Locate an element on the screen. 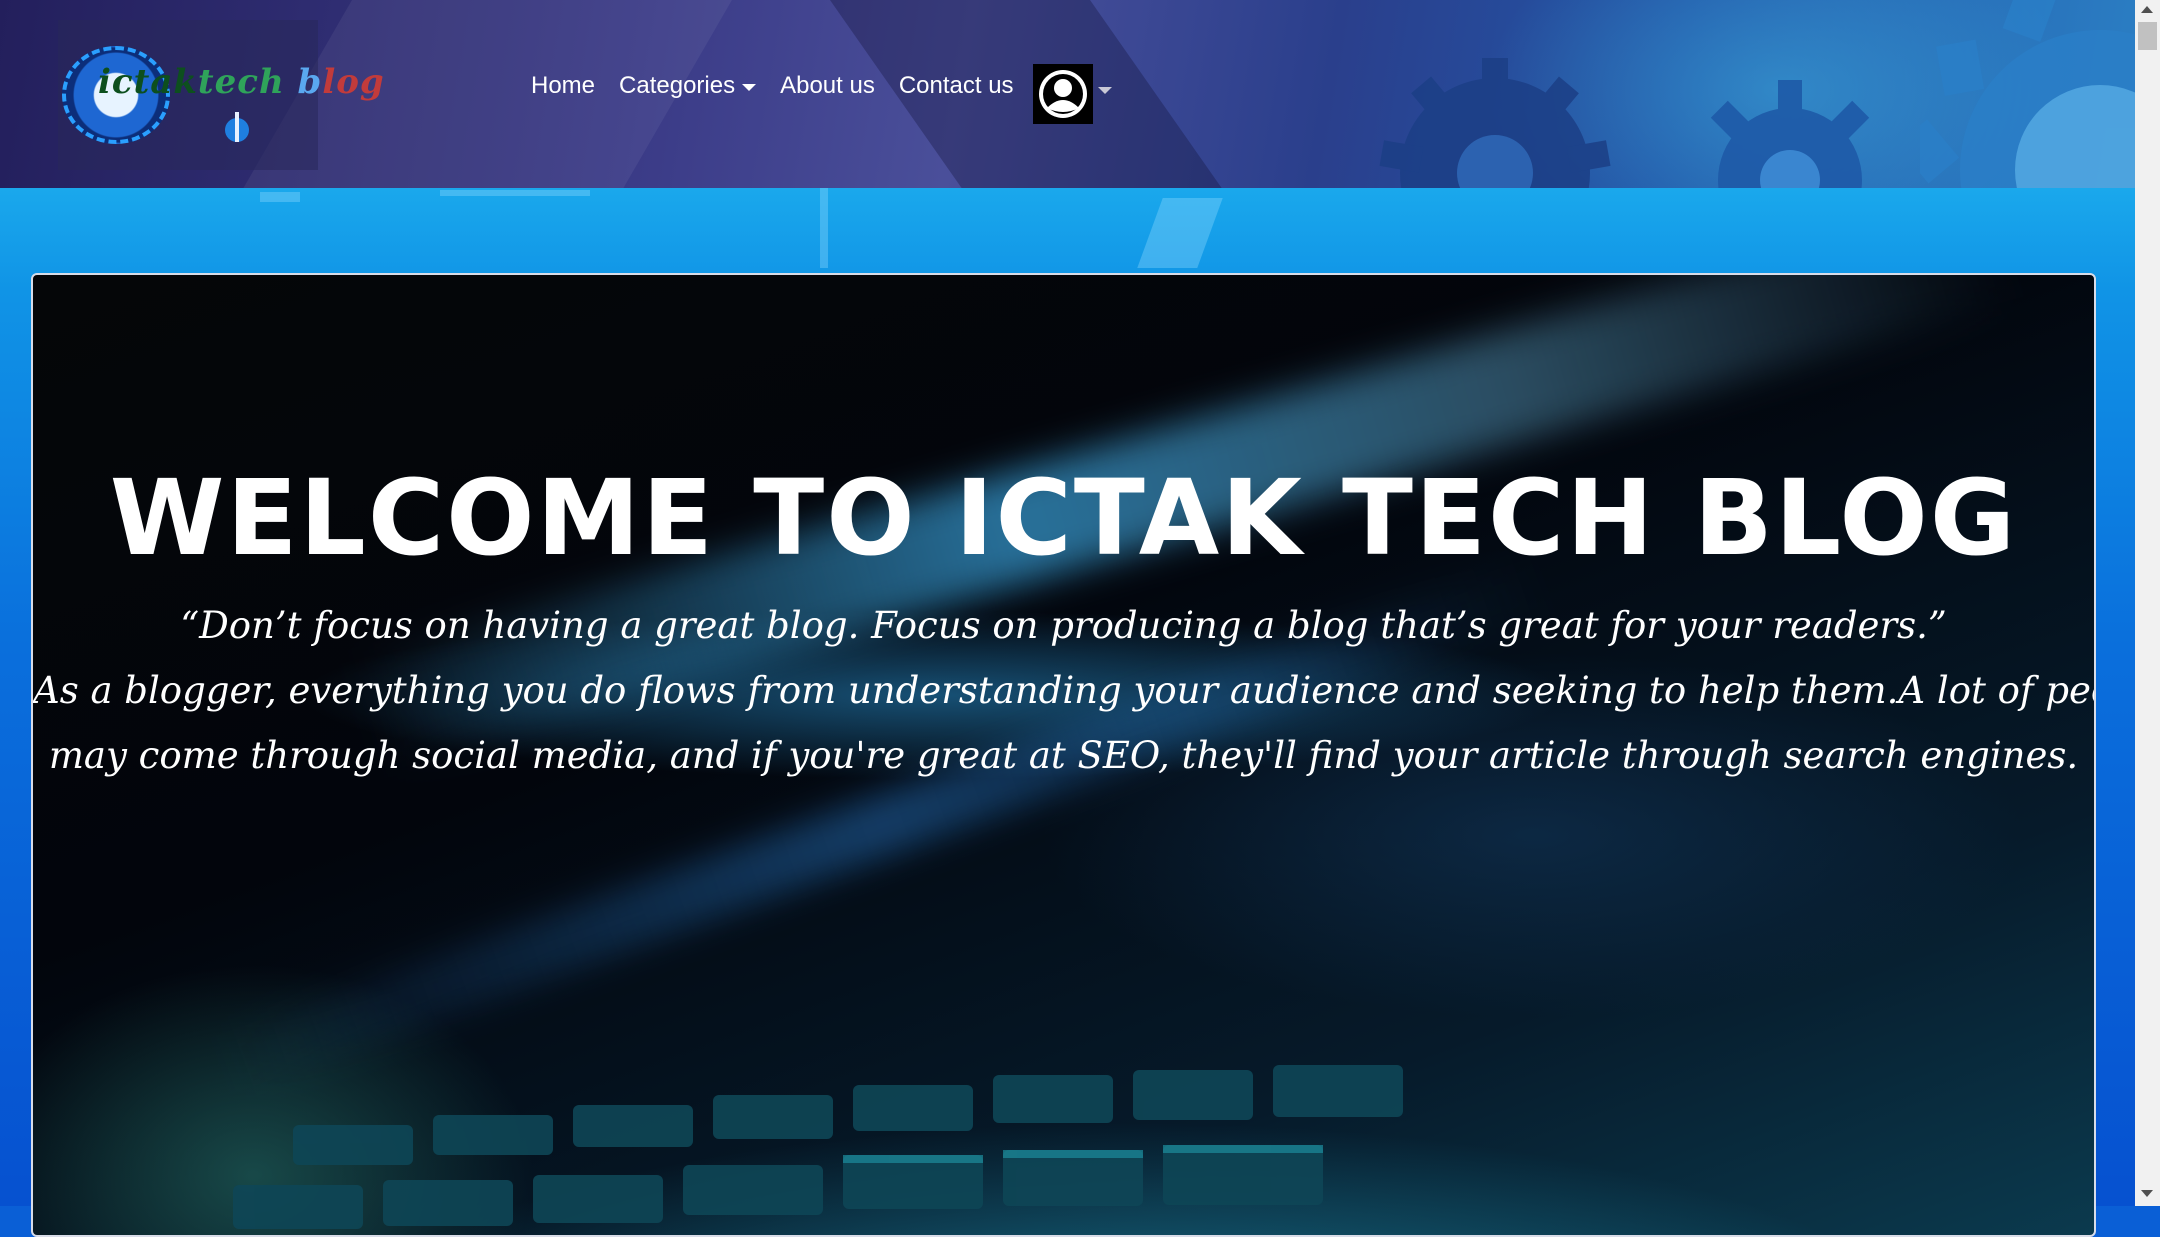 The width and height of the screenshot is (2160, 1237). logo-text-part: log is located at coordinates (353, 82).